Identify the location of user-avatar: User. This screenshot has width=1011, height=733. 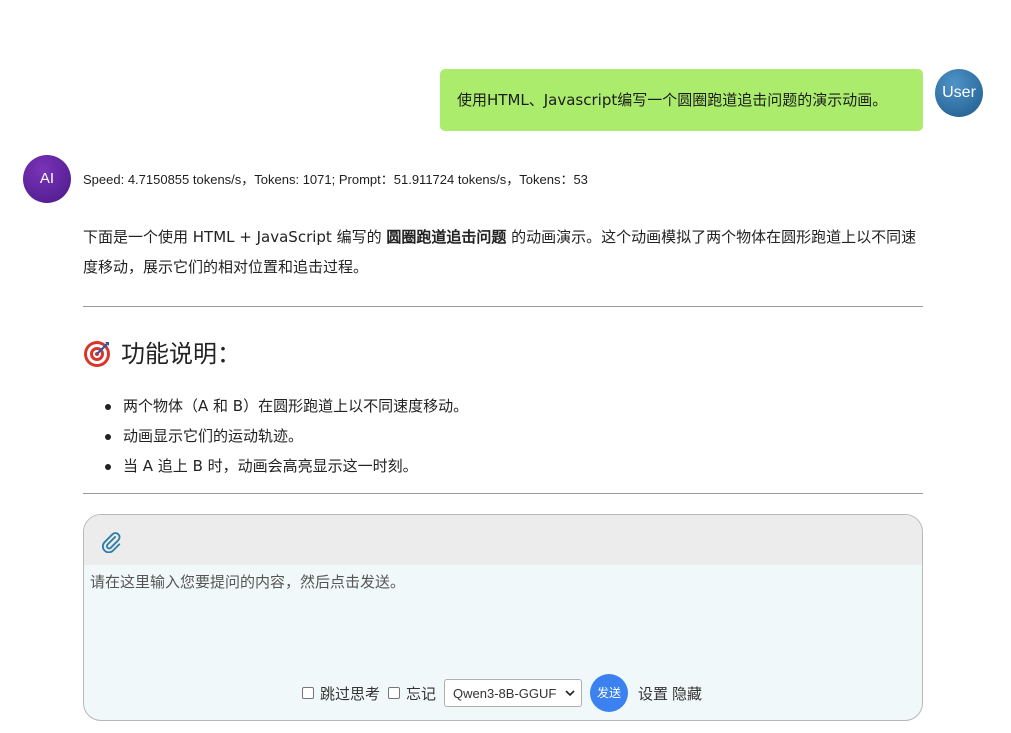
(959, 93).